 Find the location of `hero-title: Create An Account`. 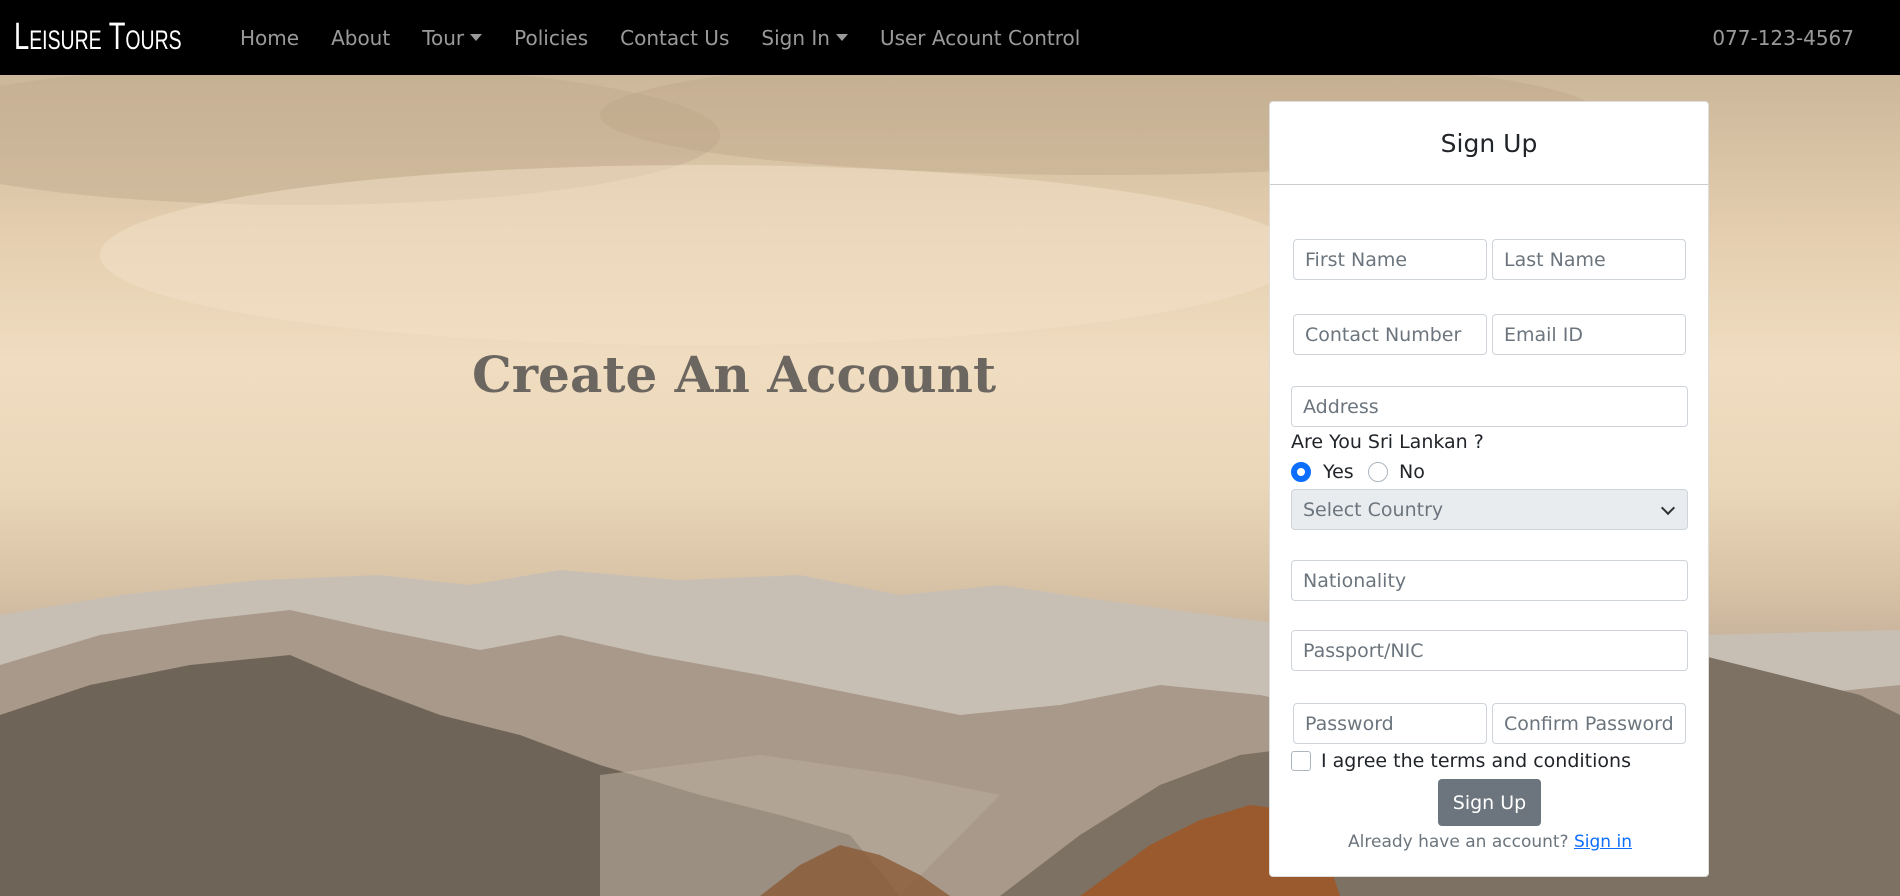

hero-title: Create An Account is located at coordinates (734, 374).